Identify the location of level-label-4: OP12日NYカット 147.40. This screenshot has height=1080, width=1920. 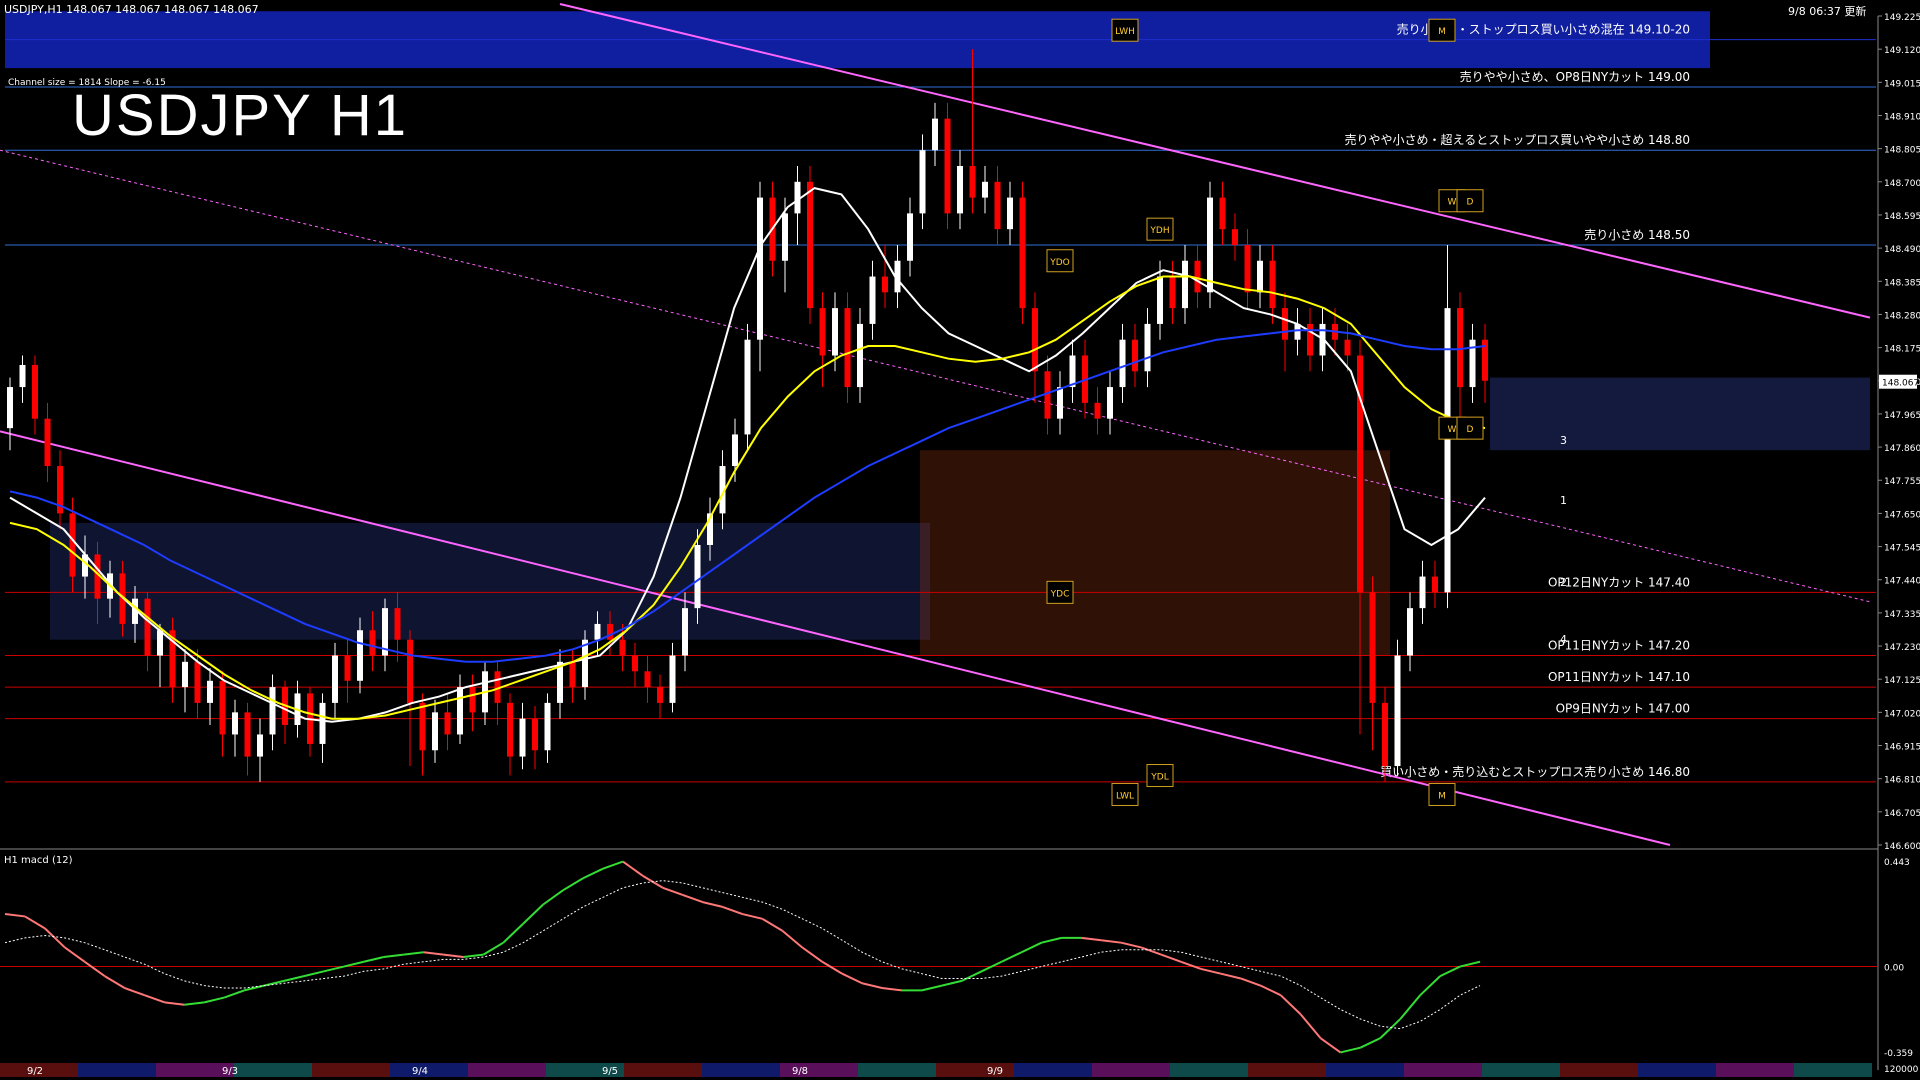
(1619, 582).